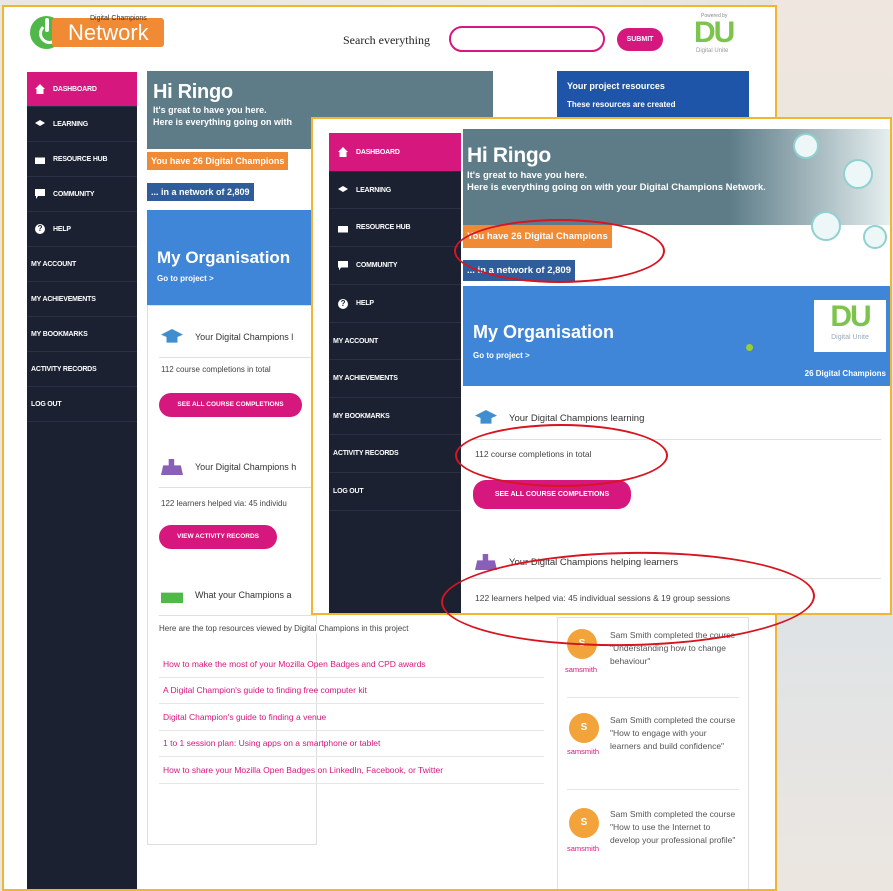  What do you see at coordinates (243, 595) in the screenshot?
I see `resources-heading-text: What your Champions a` at bounding box center [243, 595].